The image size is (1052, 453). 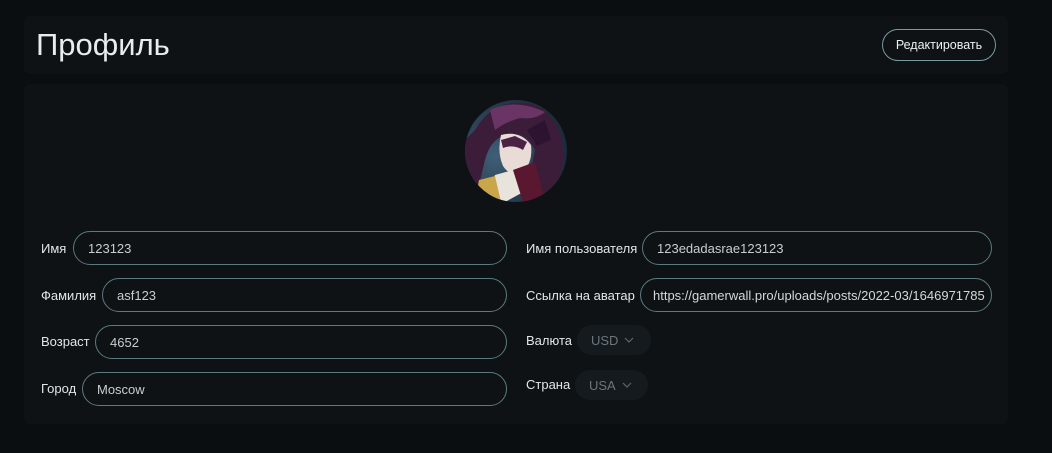 I want to click on city-input: Moscow, so click(x=294, y=389).